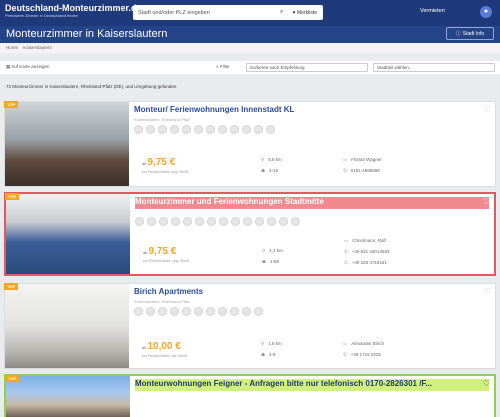 Image resolution: width=500 pixels, height=417 pixels. Describe the element at coordinates (207, 13) in the screenshot. I see `search-input: Stadt und/oder PLZ eingeben` at that location.